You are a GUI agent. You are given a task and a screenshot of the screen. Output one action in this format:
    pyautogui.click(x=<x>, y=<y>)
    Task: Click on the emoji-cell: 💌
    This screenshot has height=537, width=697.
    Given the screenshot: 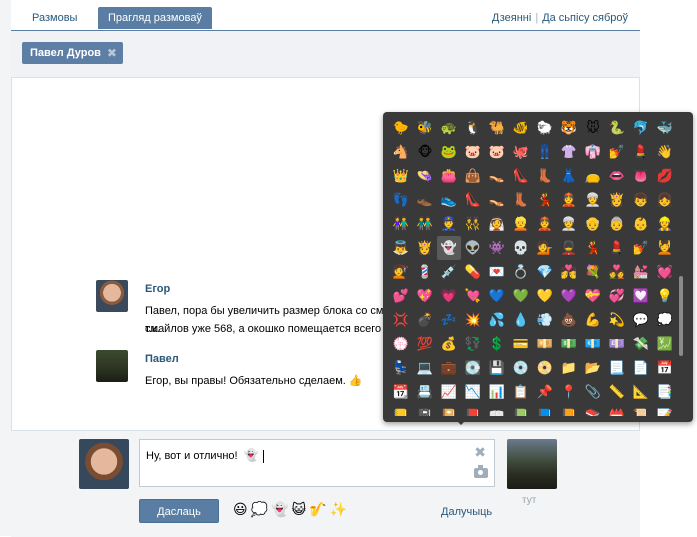 What is the action you would take?
    pyautogui.click(x=497, y=272)
    